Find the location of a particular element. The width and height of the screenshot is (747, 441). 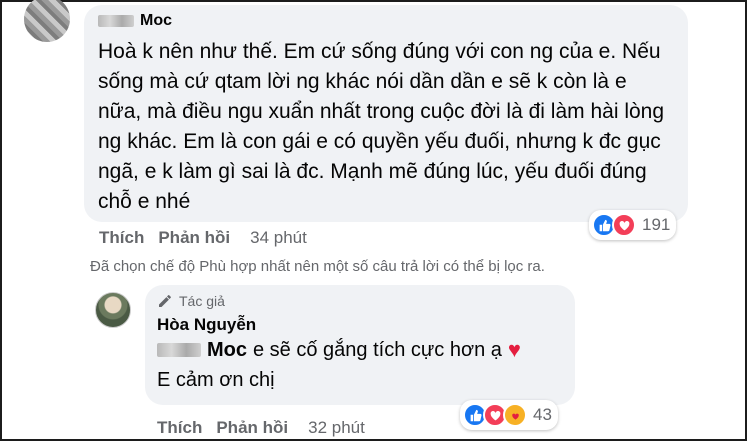

reaction-count: 191 is located at coordinates (656, 224).